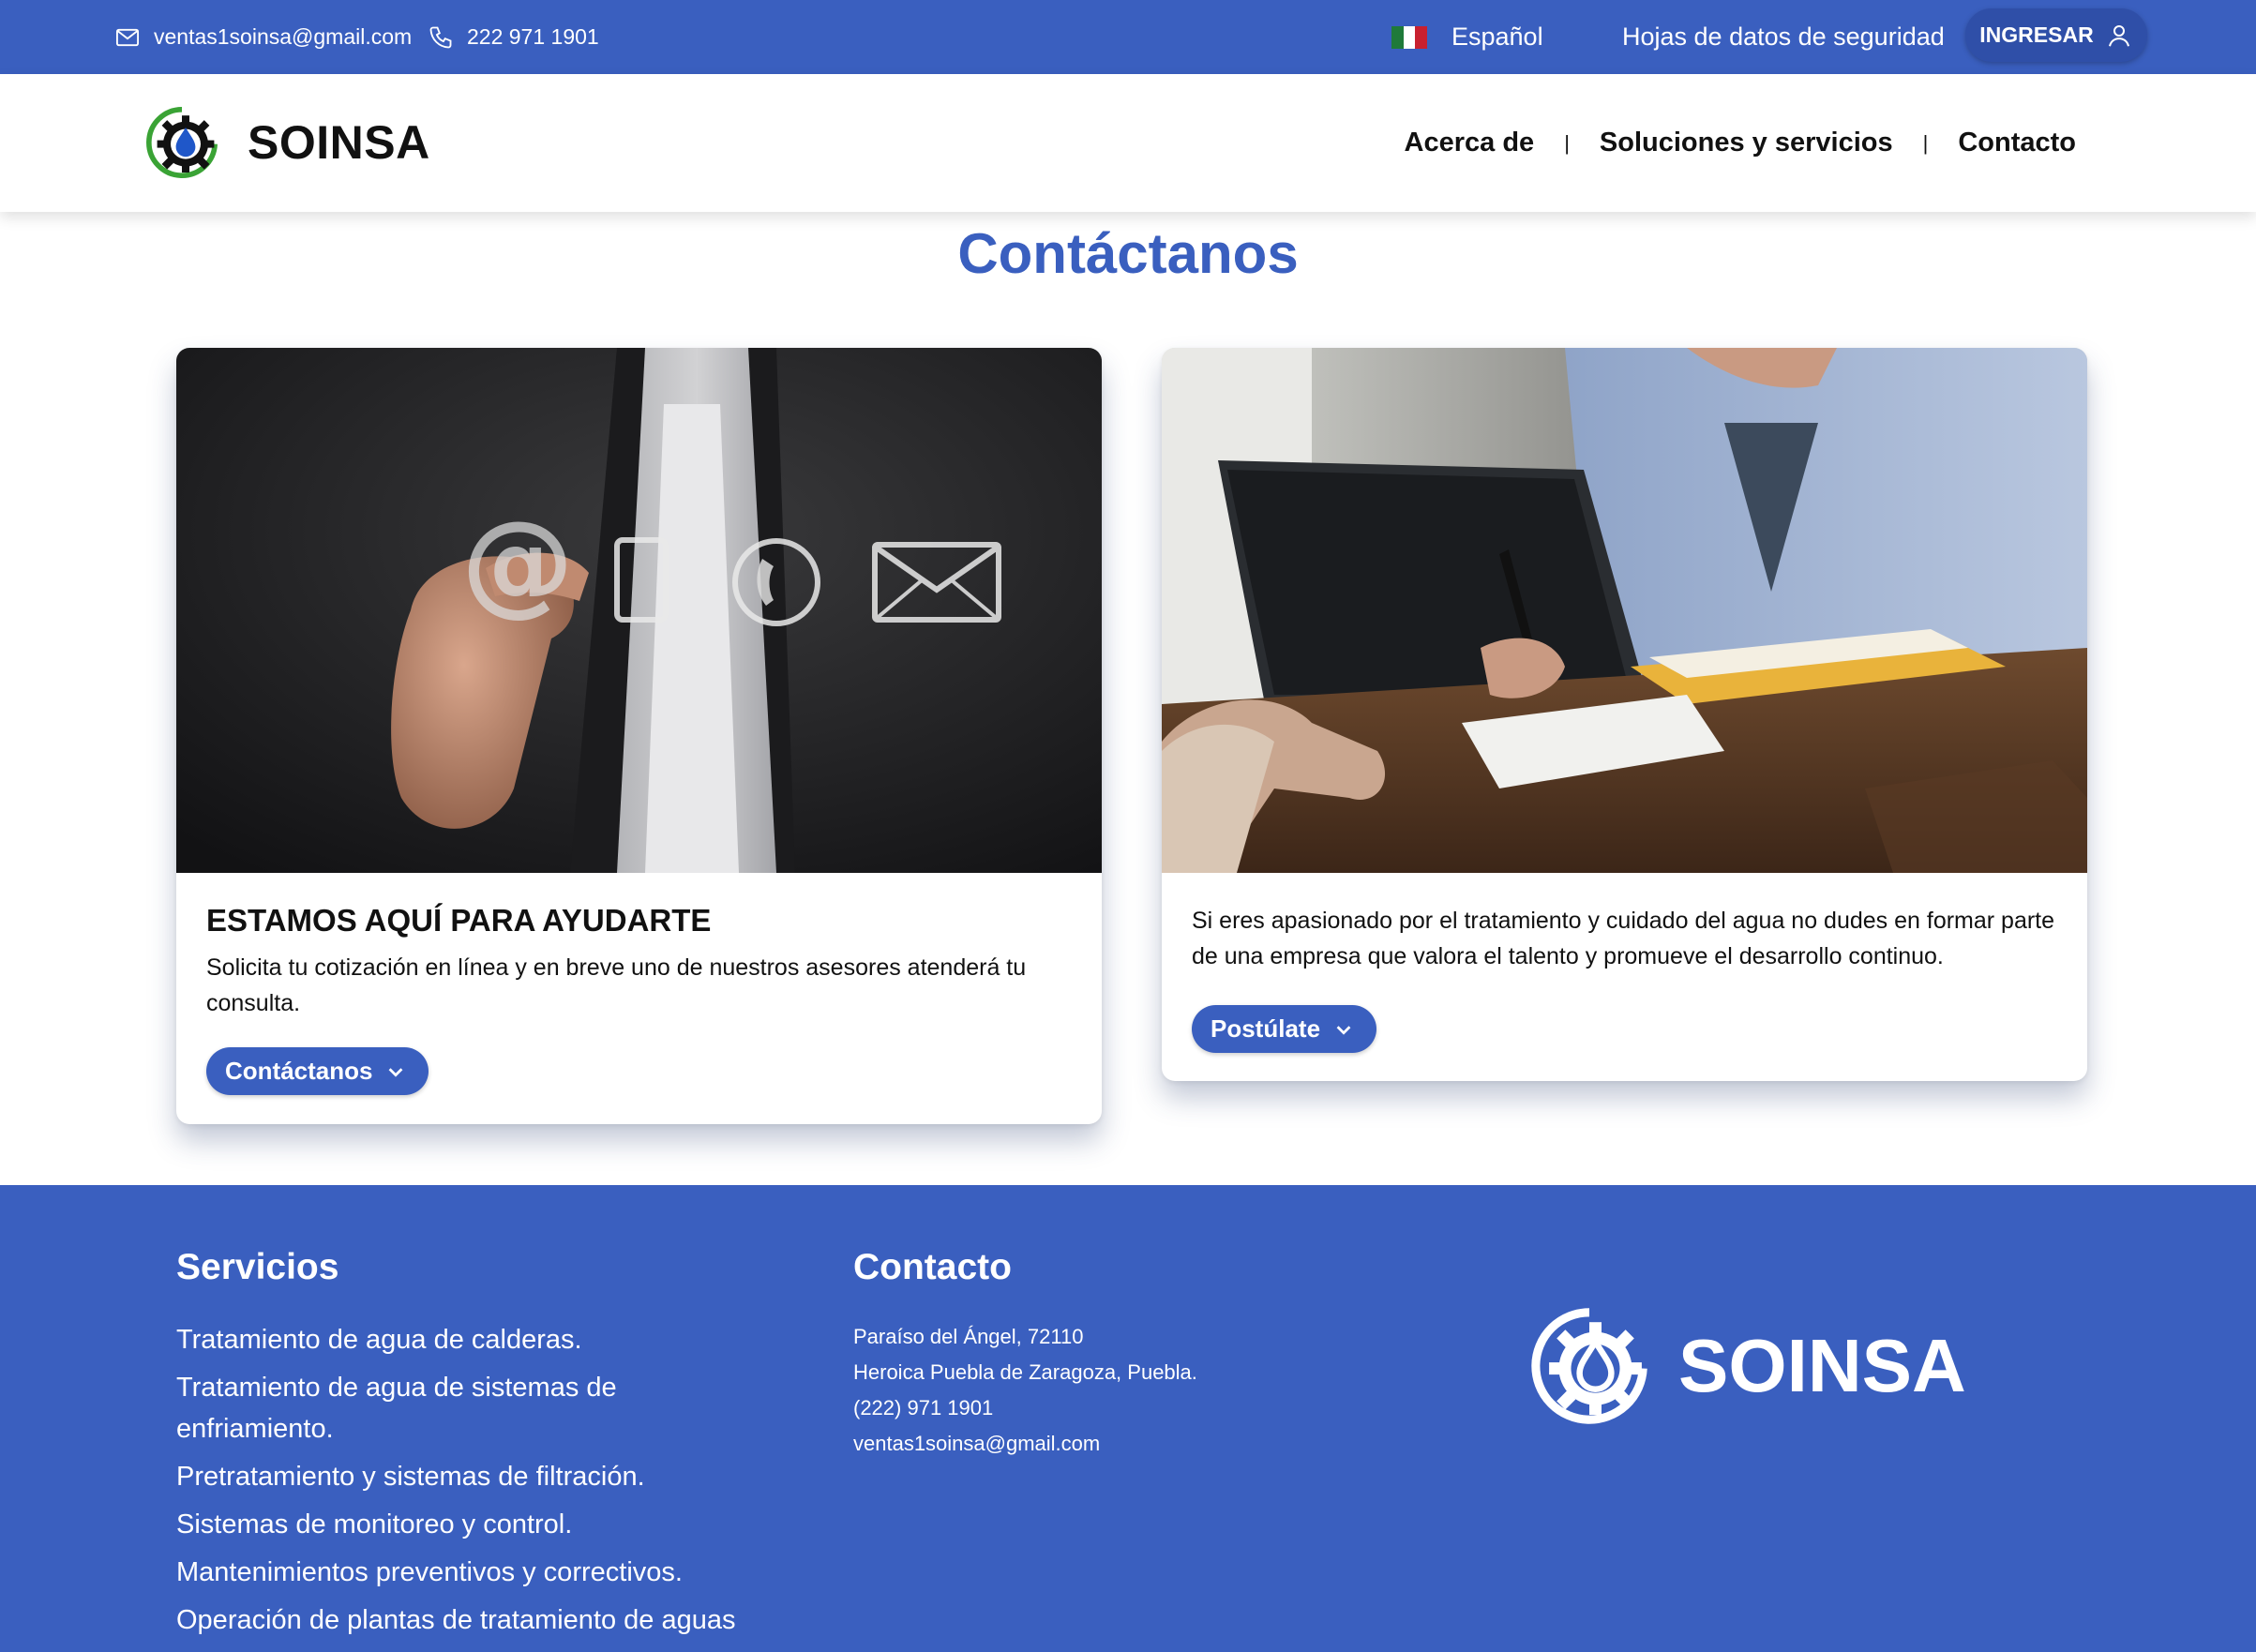  I want to click on footer-brand-name: SOINSA, so click(1822, 1365).